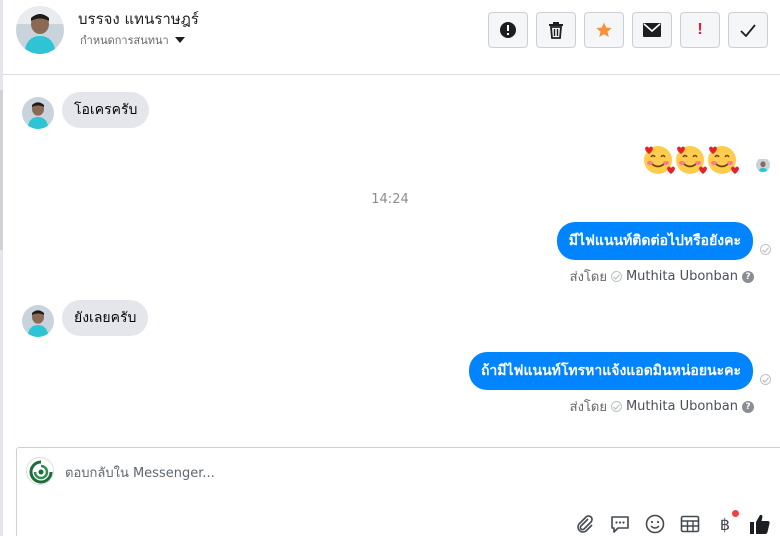  I want to click on checkmark-icon, so click(748, 30).